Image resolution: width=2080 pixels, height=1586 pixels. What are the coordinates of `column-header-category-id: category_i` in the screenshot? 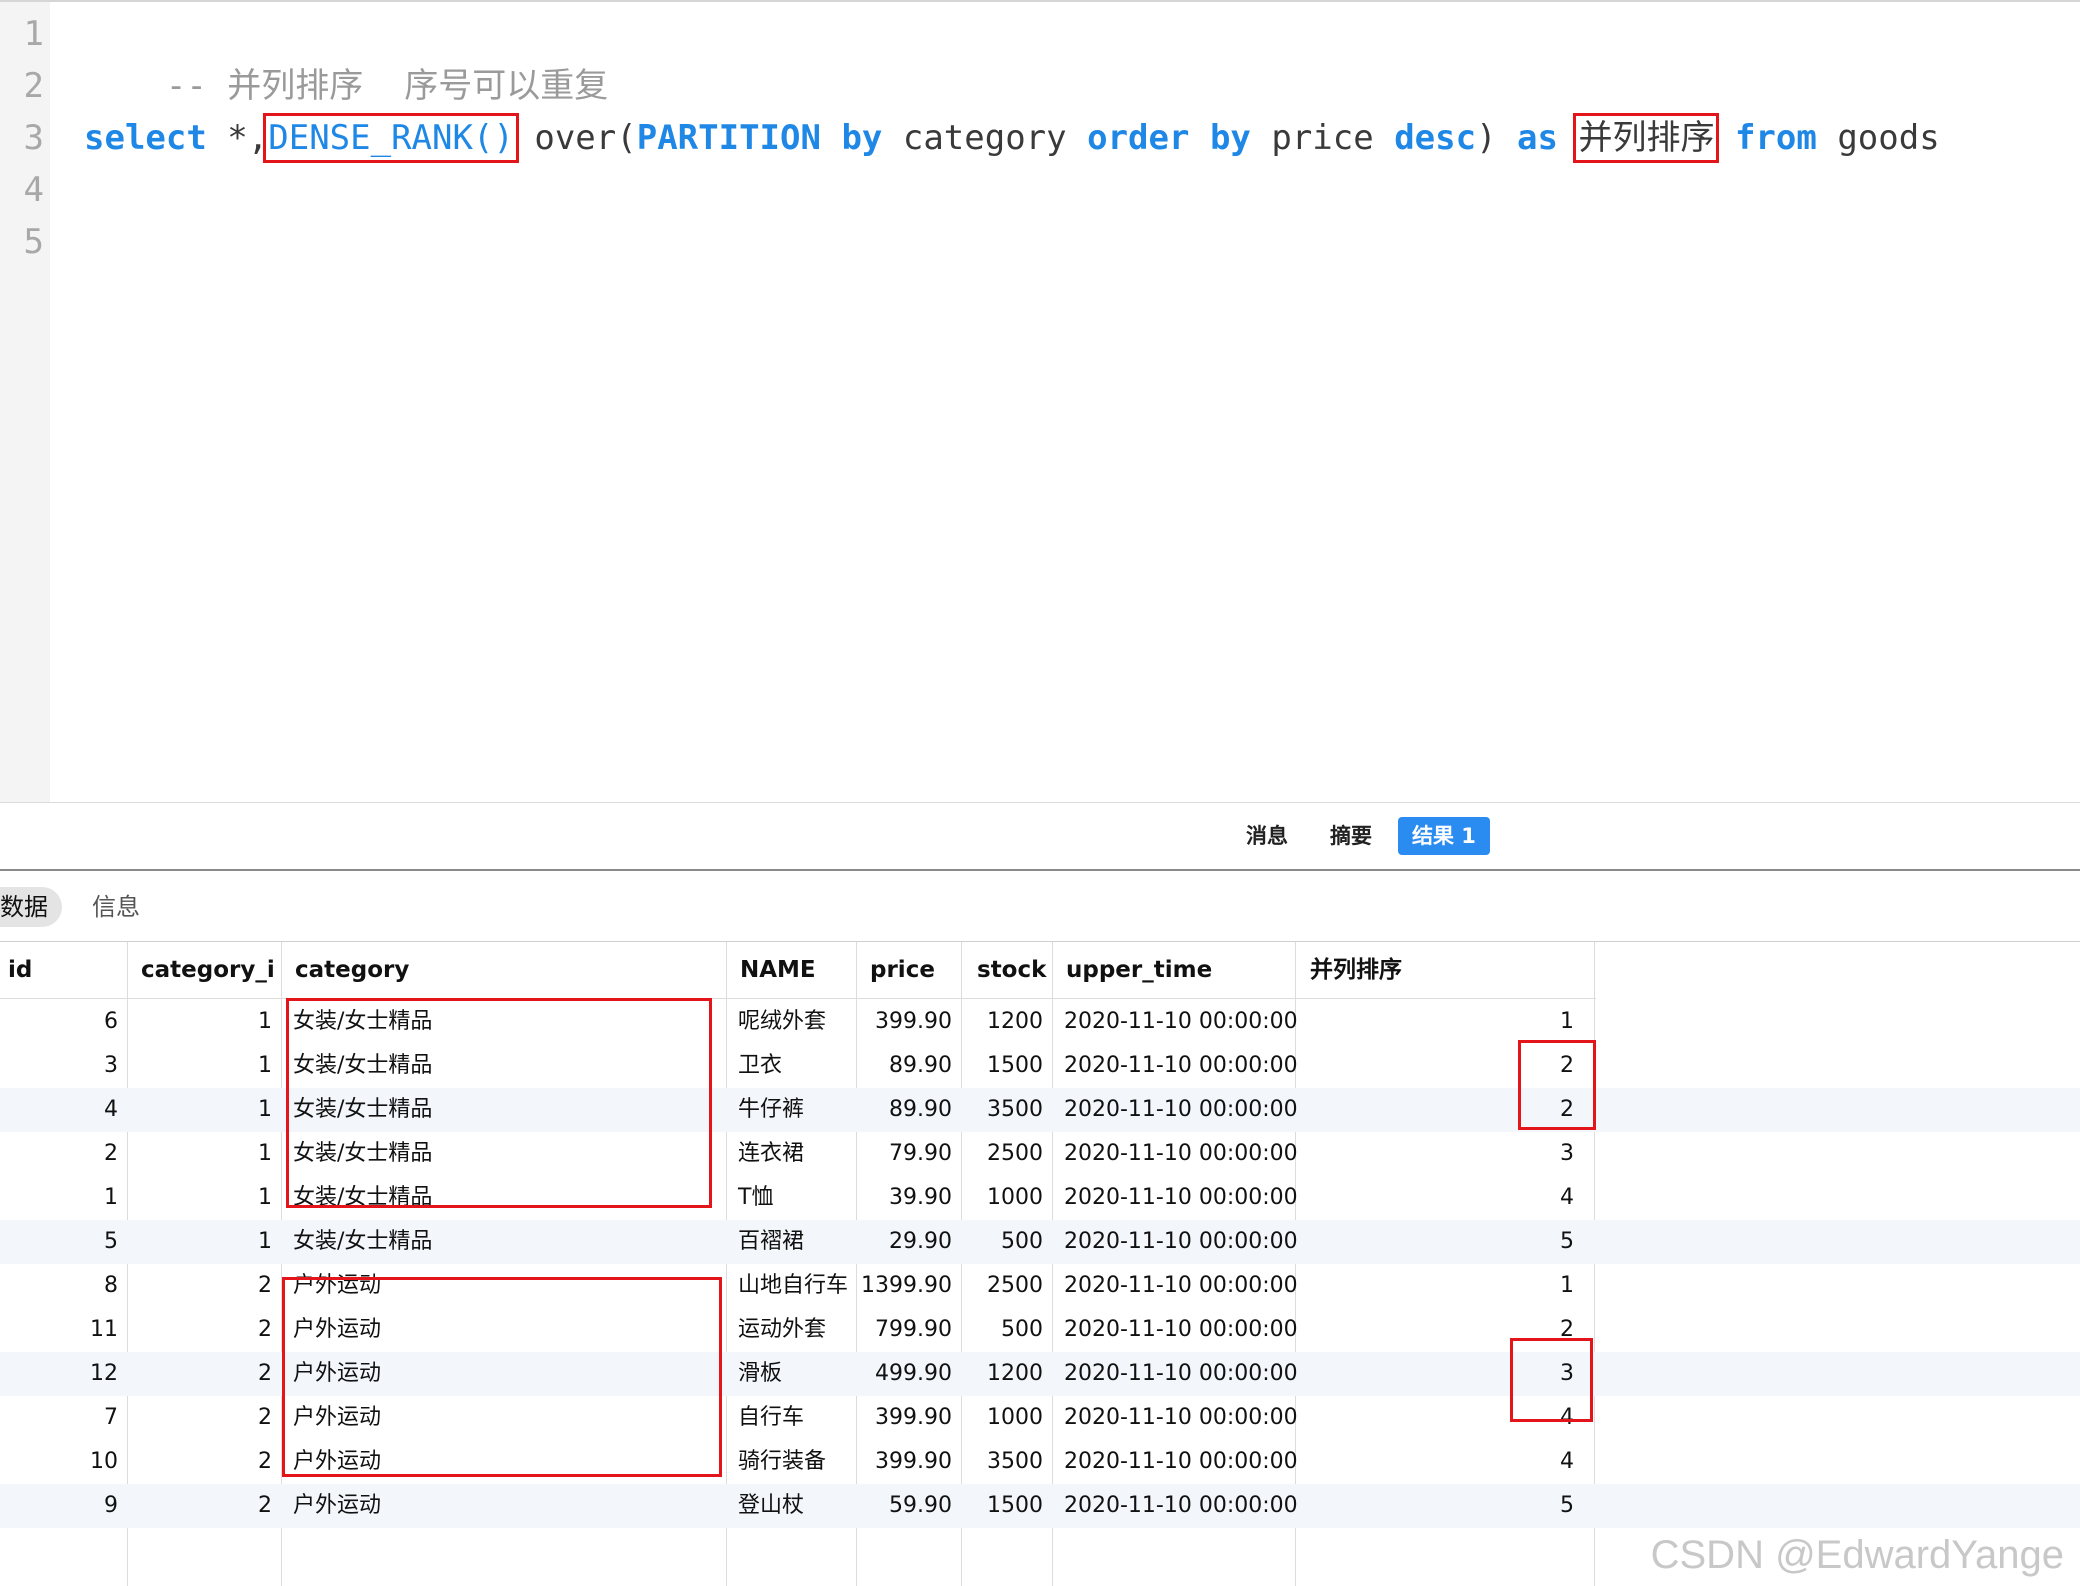 It's located at (208, 970).